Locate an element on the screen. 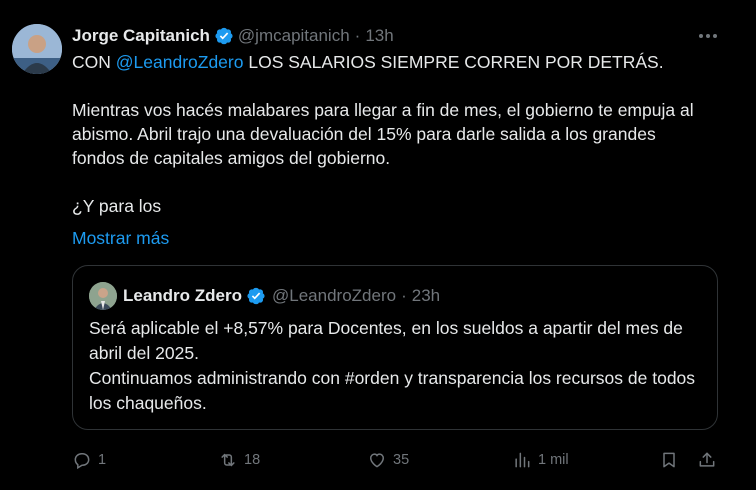  tweet-header: Jorge Capitanich @jmcapitanich · 13h is located at coordinates (233, 36).